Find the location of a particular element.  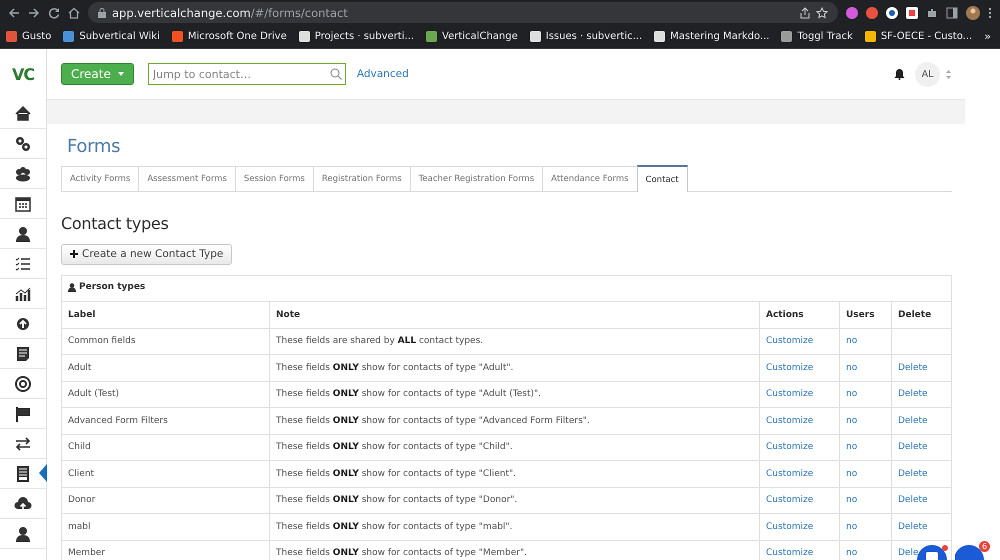

forms-icon is located at coordinates (23, 473).